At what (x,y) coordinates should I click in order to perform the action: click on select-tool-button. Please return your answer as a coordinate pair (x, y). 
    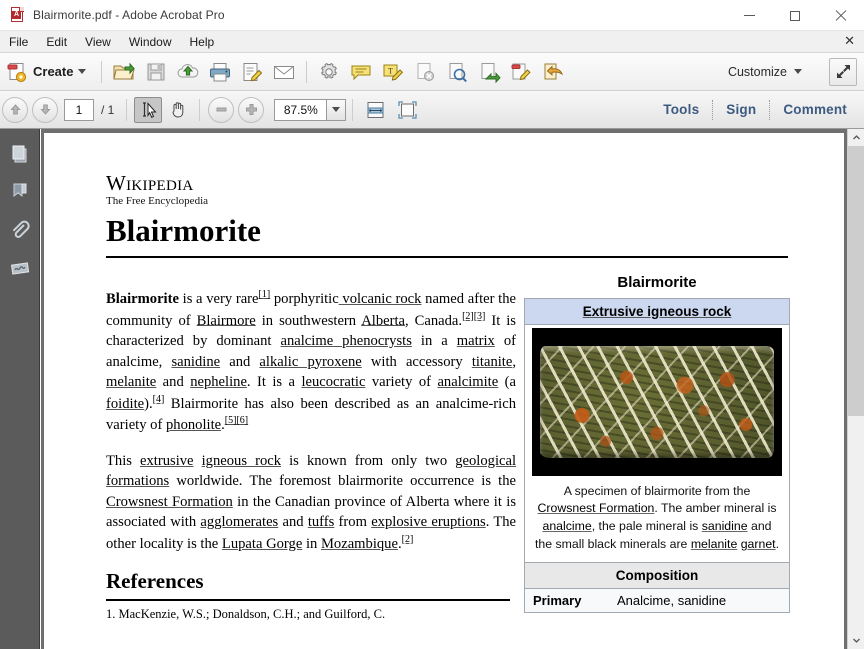
    Looking at the image, I should click on (148, 109).